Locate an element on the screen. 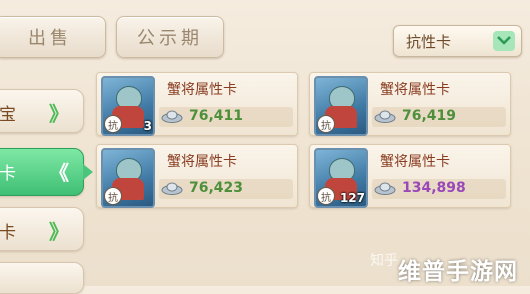 This screenshot has width=530, height=294. price-row: 76,419 is located at coordinates (439, 117).